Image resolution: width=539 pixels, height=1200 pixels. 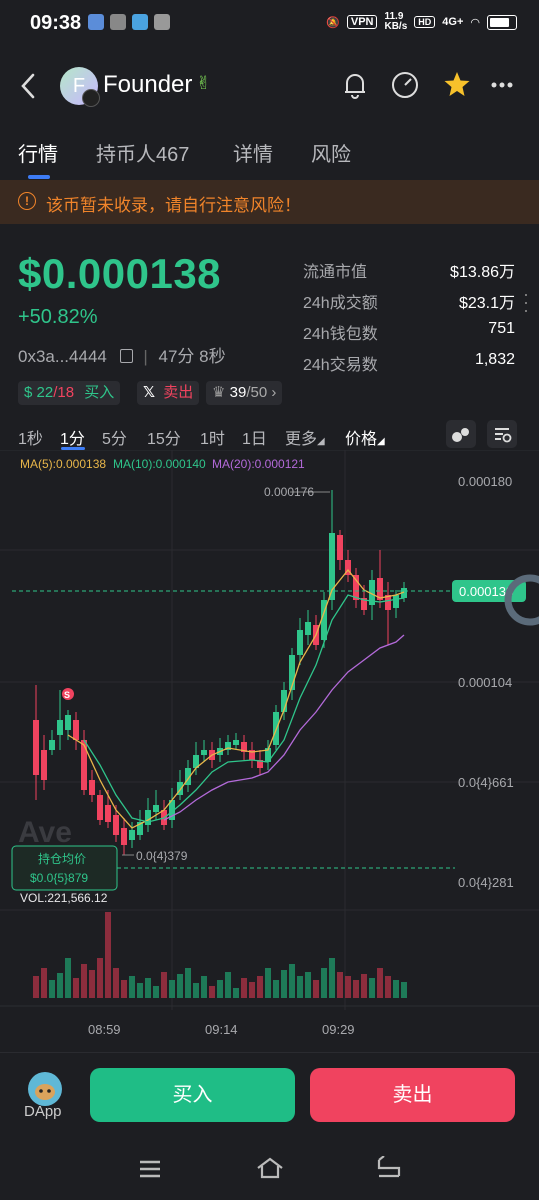 What do you see at coordinates (485, 682) in the screenshot?
I see `y-tick-2: 0.000104` at bounding box center [485, 682].